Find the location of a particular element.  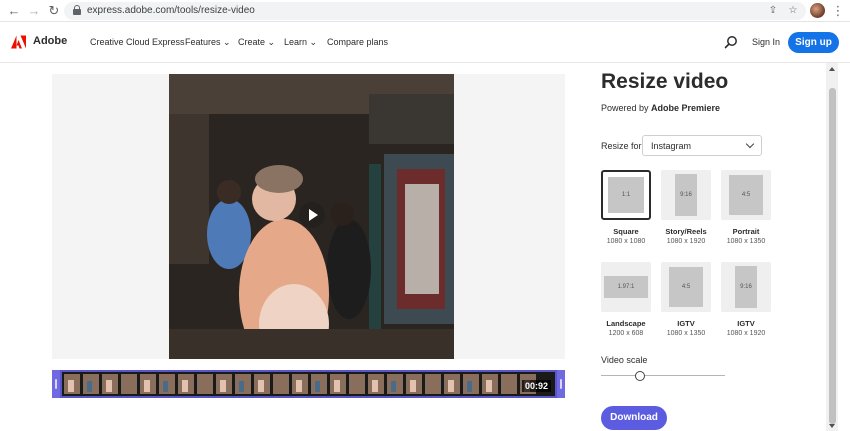

size-tile-landscape: 1.97:1 is located at coordinates (626, 287).